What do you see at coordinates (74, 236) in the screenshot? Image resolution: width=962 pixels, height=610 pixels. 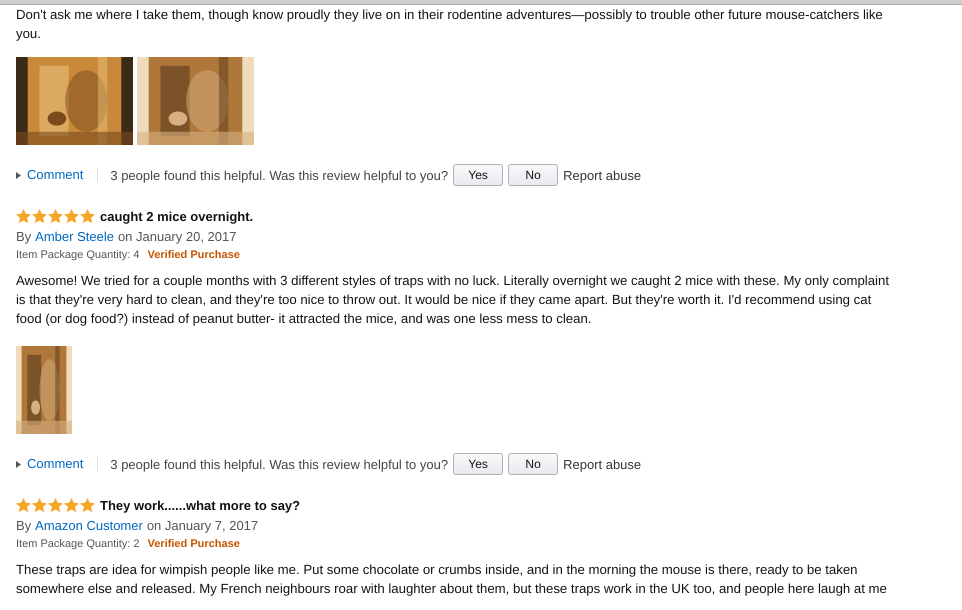 I see `author-link: Amber Steele` at bounding box center [74, 236].